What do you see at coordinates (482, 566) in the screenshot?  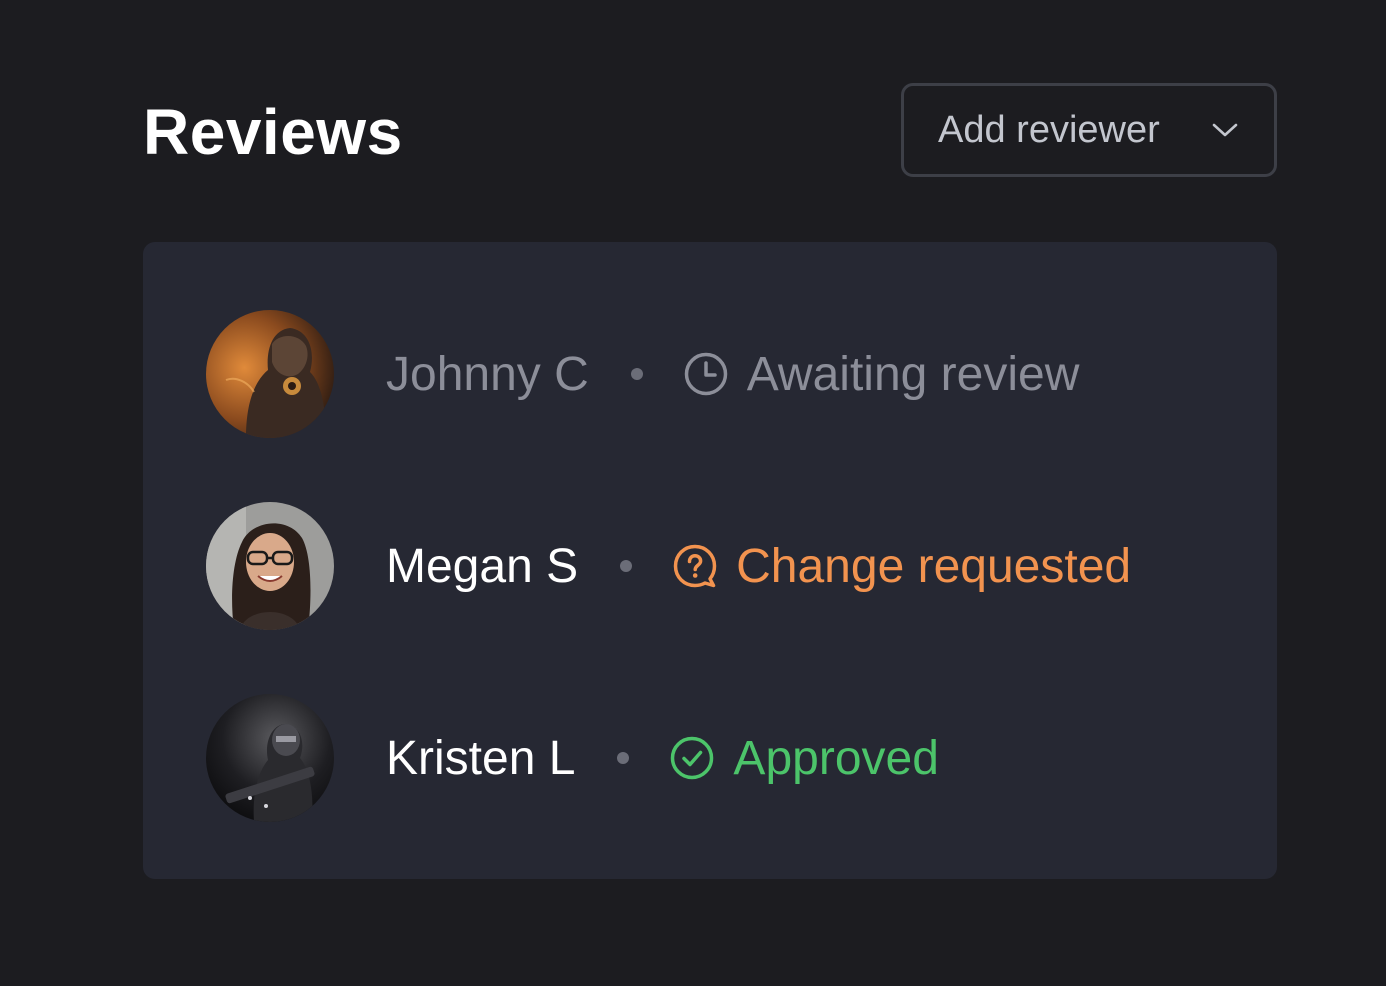 I see `reviewer-name: Megan S` at bounding box center [482, 566].